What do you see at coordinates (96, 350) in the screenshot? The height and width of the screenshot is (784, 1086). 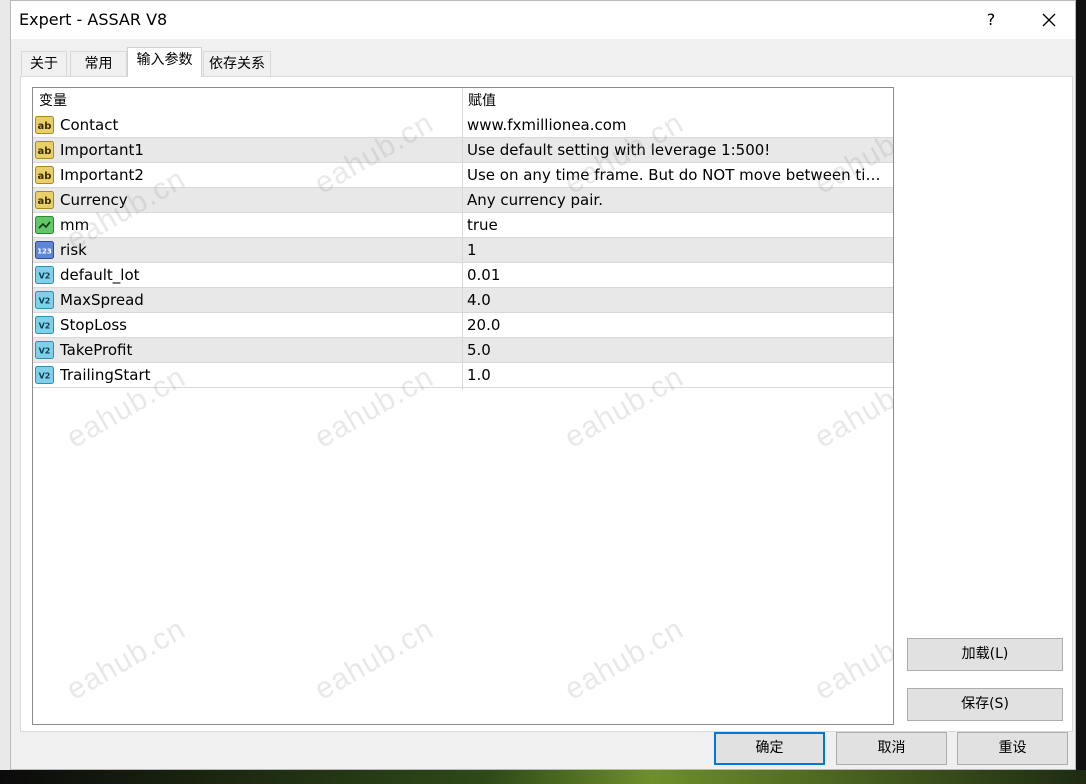 I see `parameter-name: TakeProfit` at bounding box center [96, 350].